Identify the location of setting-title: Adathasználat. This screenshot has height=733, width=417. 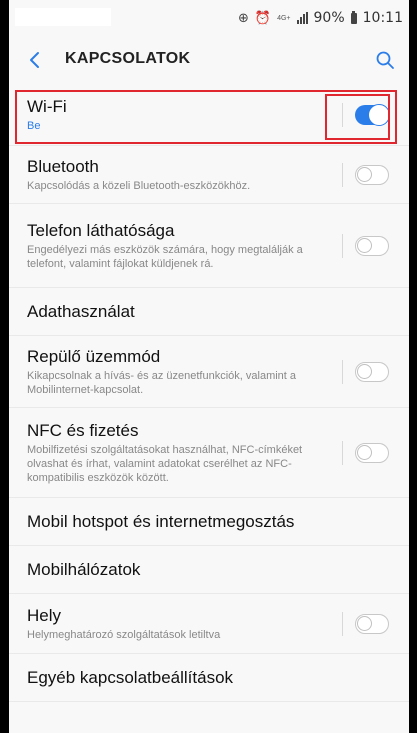
(81, 311).